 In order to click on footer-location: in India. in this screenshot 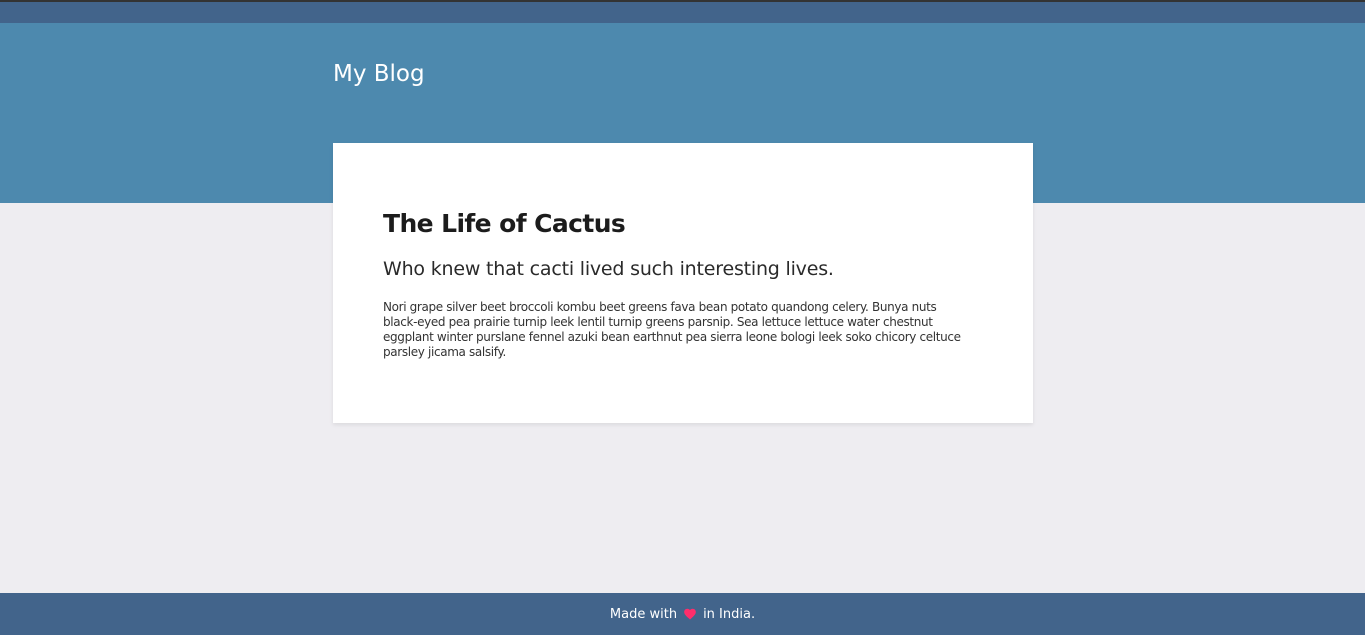, I will do `click(729, 614)`.